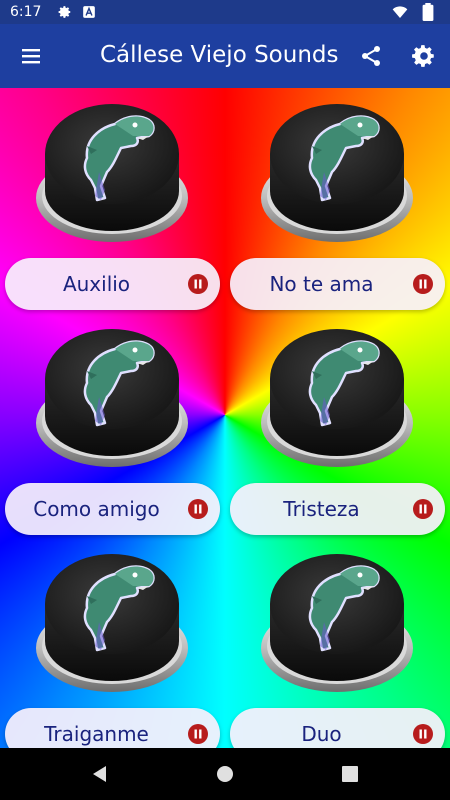 The image size is (450, 800). Describe the element at coordinates (64, 12) in the screenshot. I see `gear-icon` at that location.